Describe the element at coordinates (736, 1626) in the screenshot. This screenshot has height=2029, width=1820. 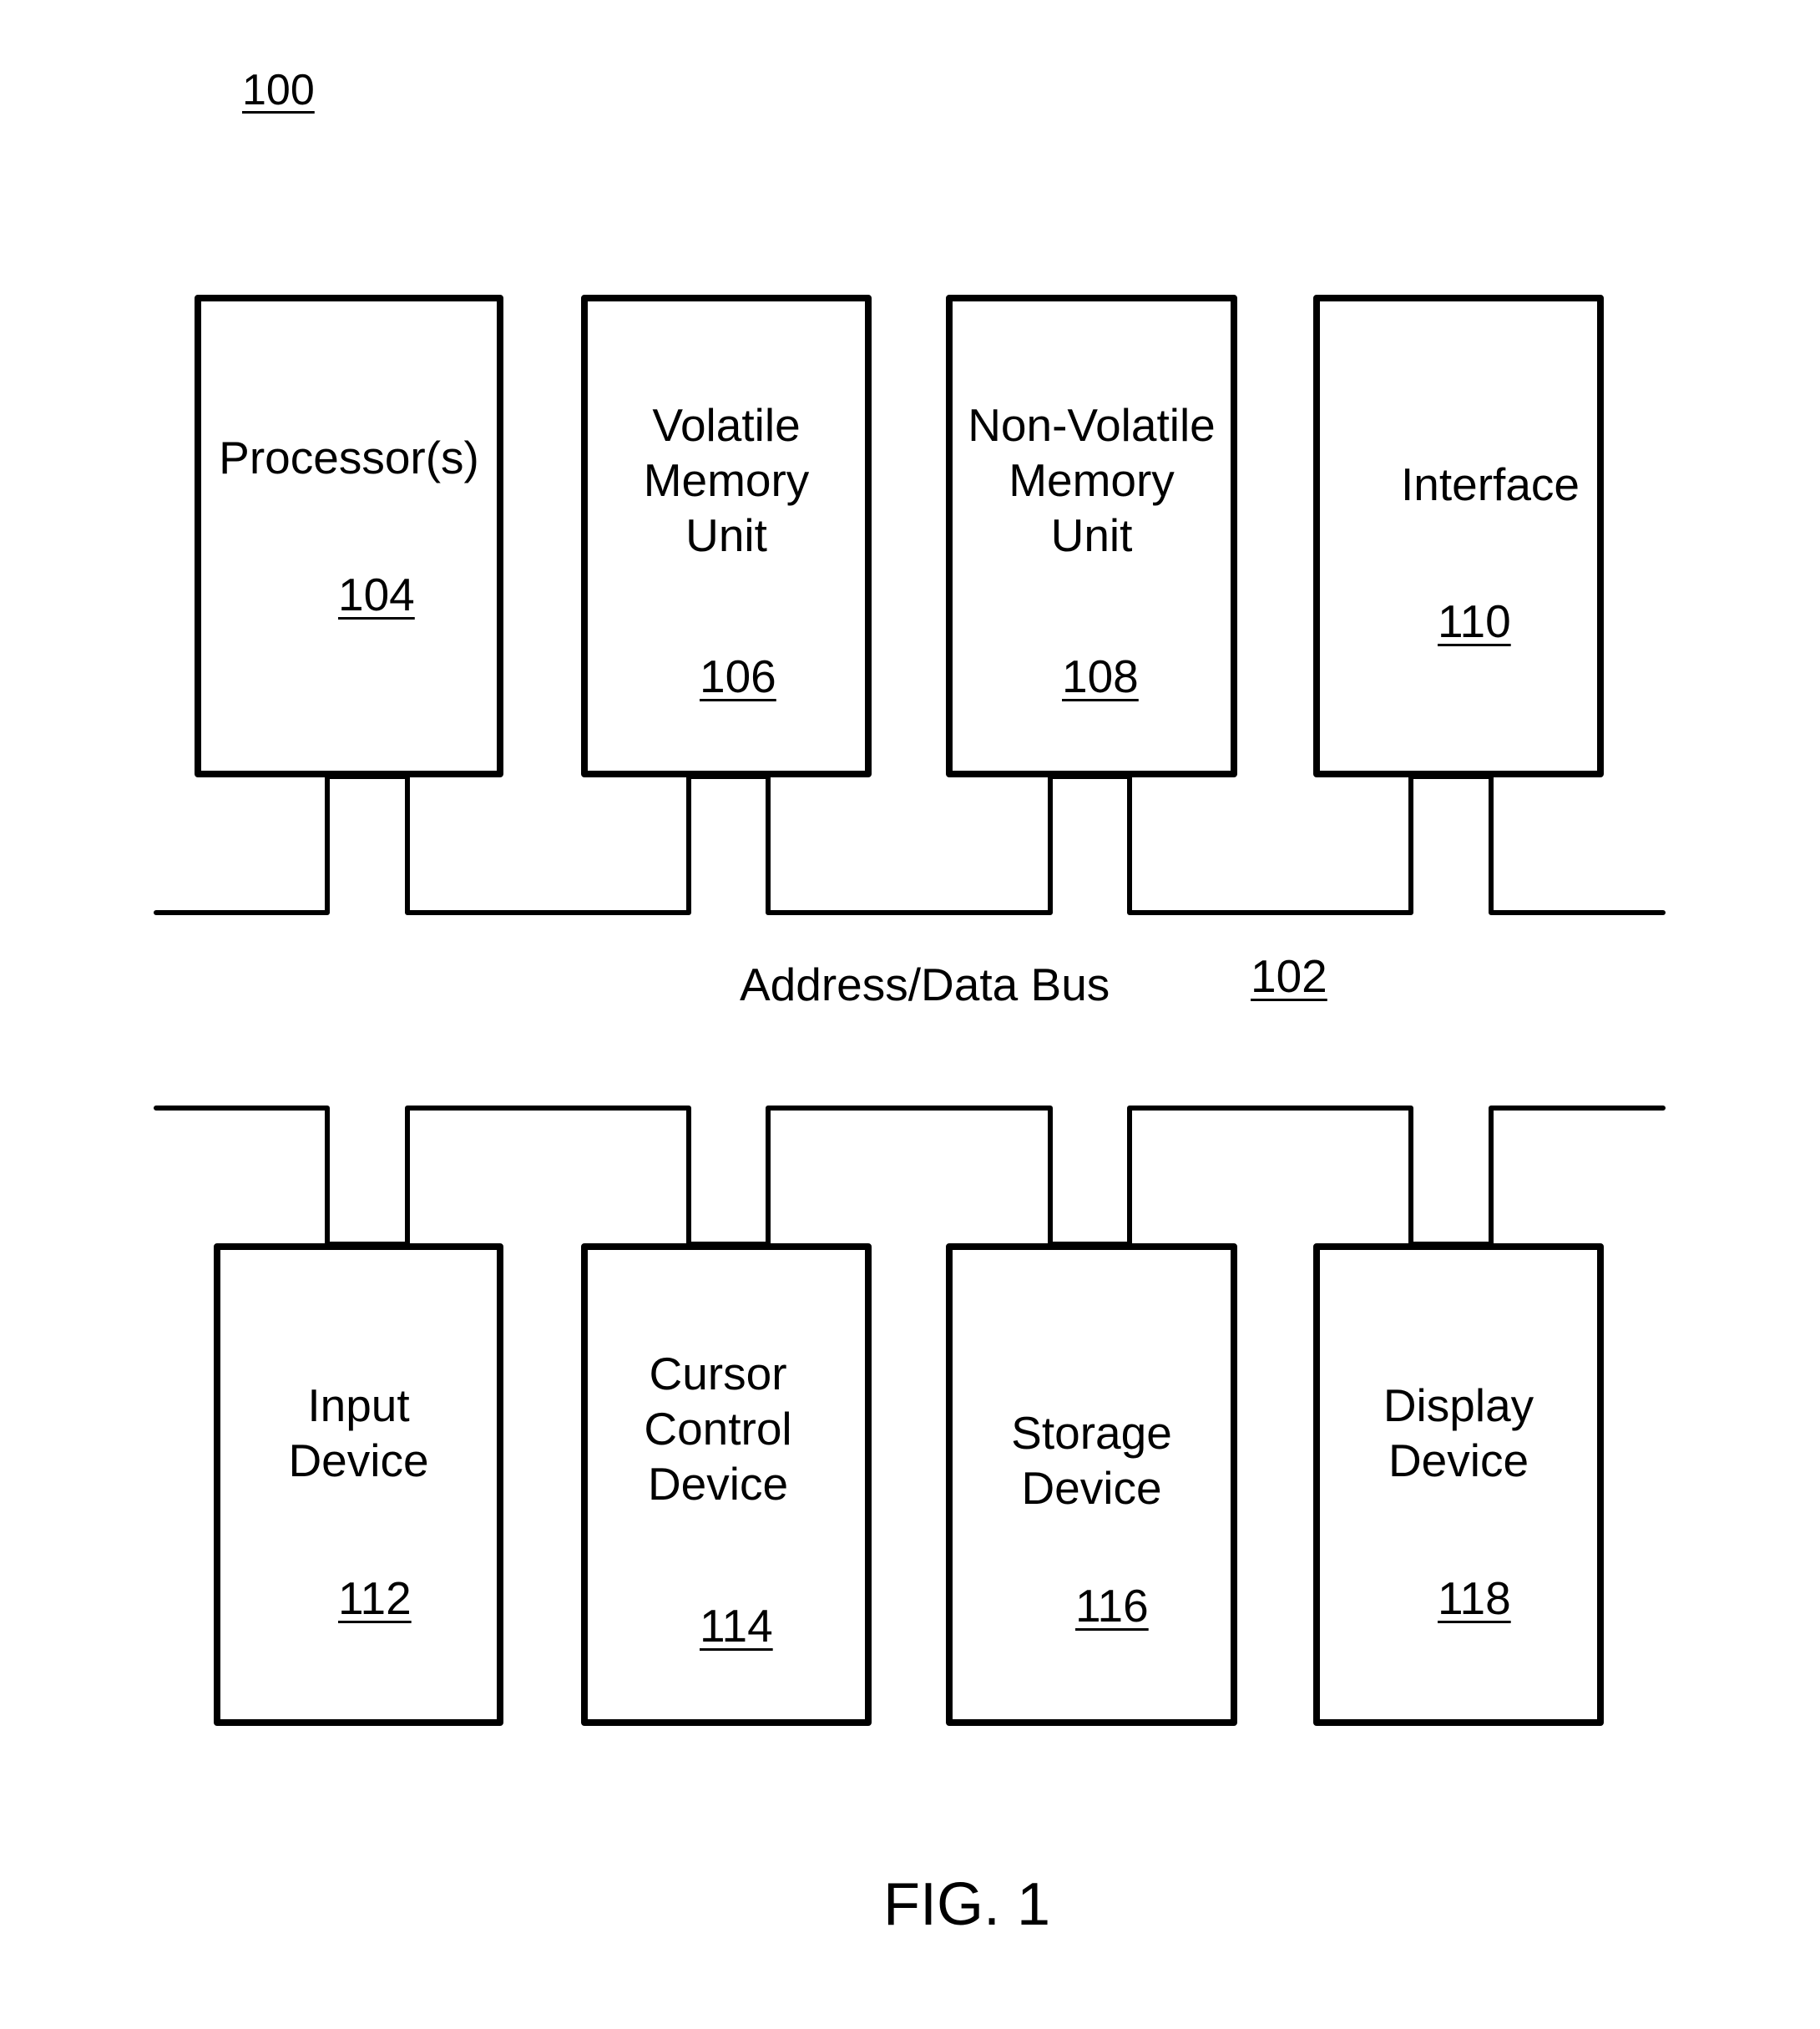
I see `cursor-control-device-ref: 114` at that location.